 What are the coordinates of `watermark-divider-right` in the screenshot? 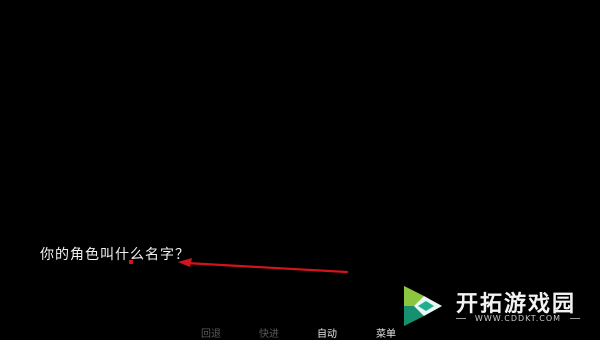 It's located at (575, 318).